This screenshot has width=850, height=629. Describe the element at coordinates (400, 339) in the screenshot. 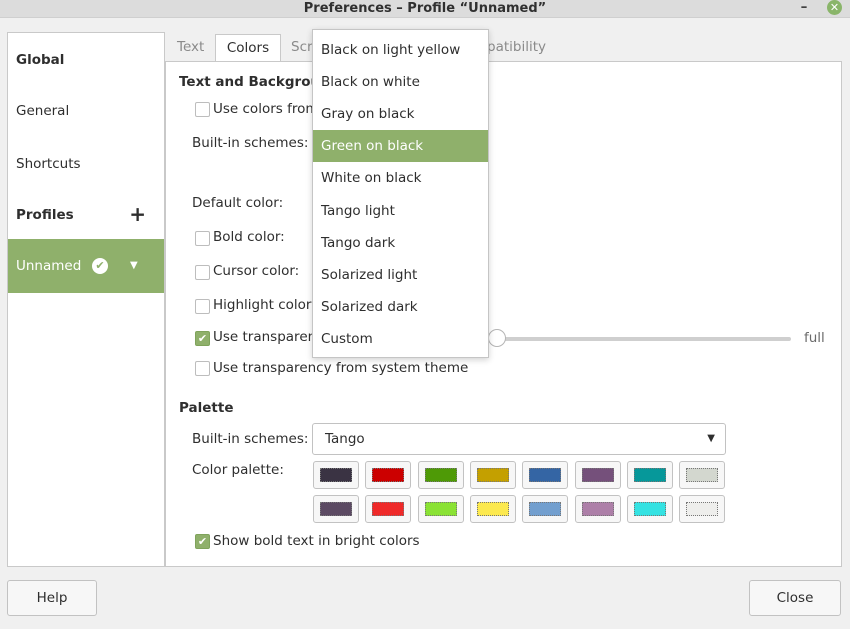

I see `menu-item-scheme: Custom` at that location.